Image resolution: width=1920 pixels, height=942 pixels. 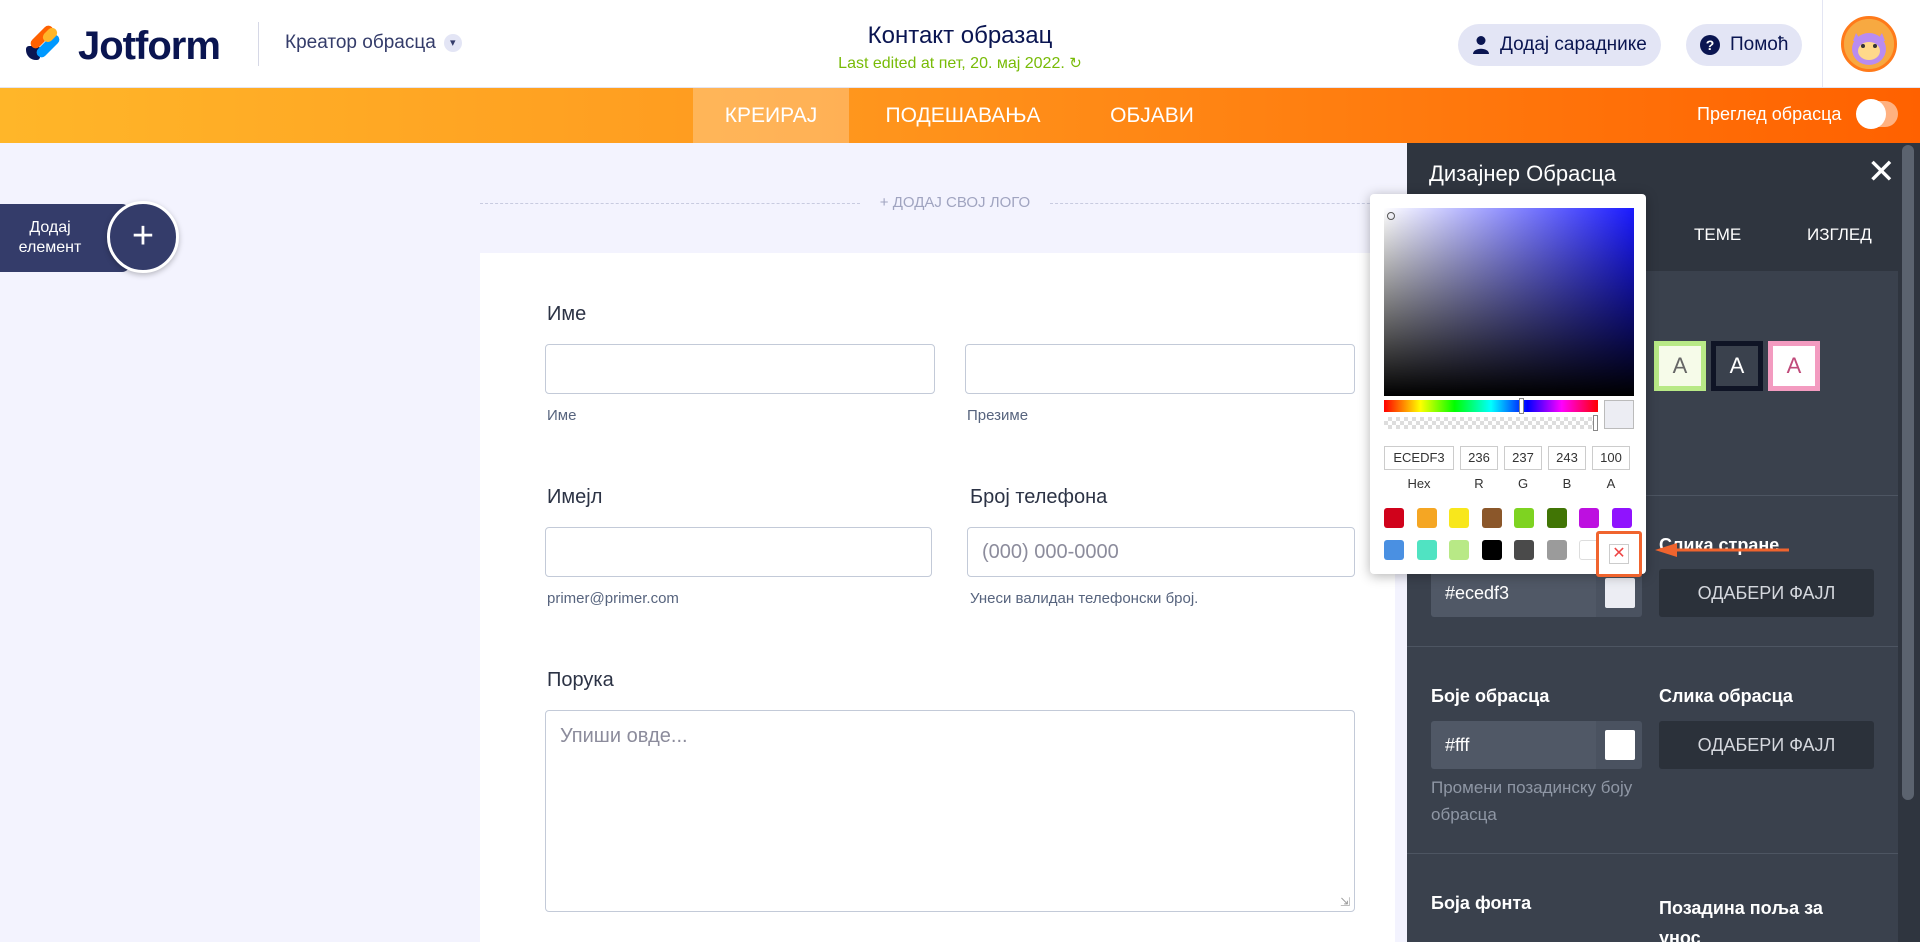 What do you see at coordinates (1722, 550) in the screenshot?
I see `annotation-arrow-icon` at bounding box center [1722, 550].